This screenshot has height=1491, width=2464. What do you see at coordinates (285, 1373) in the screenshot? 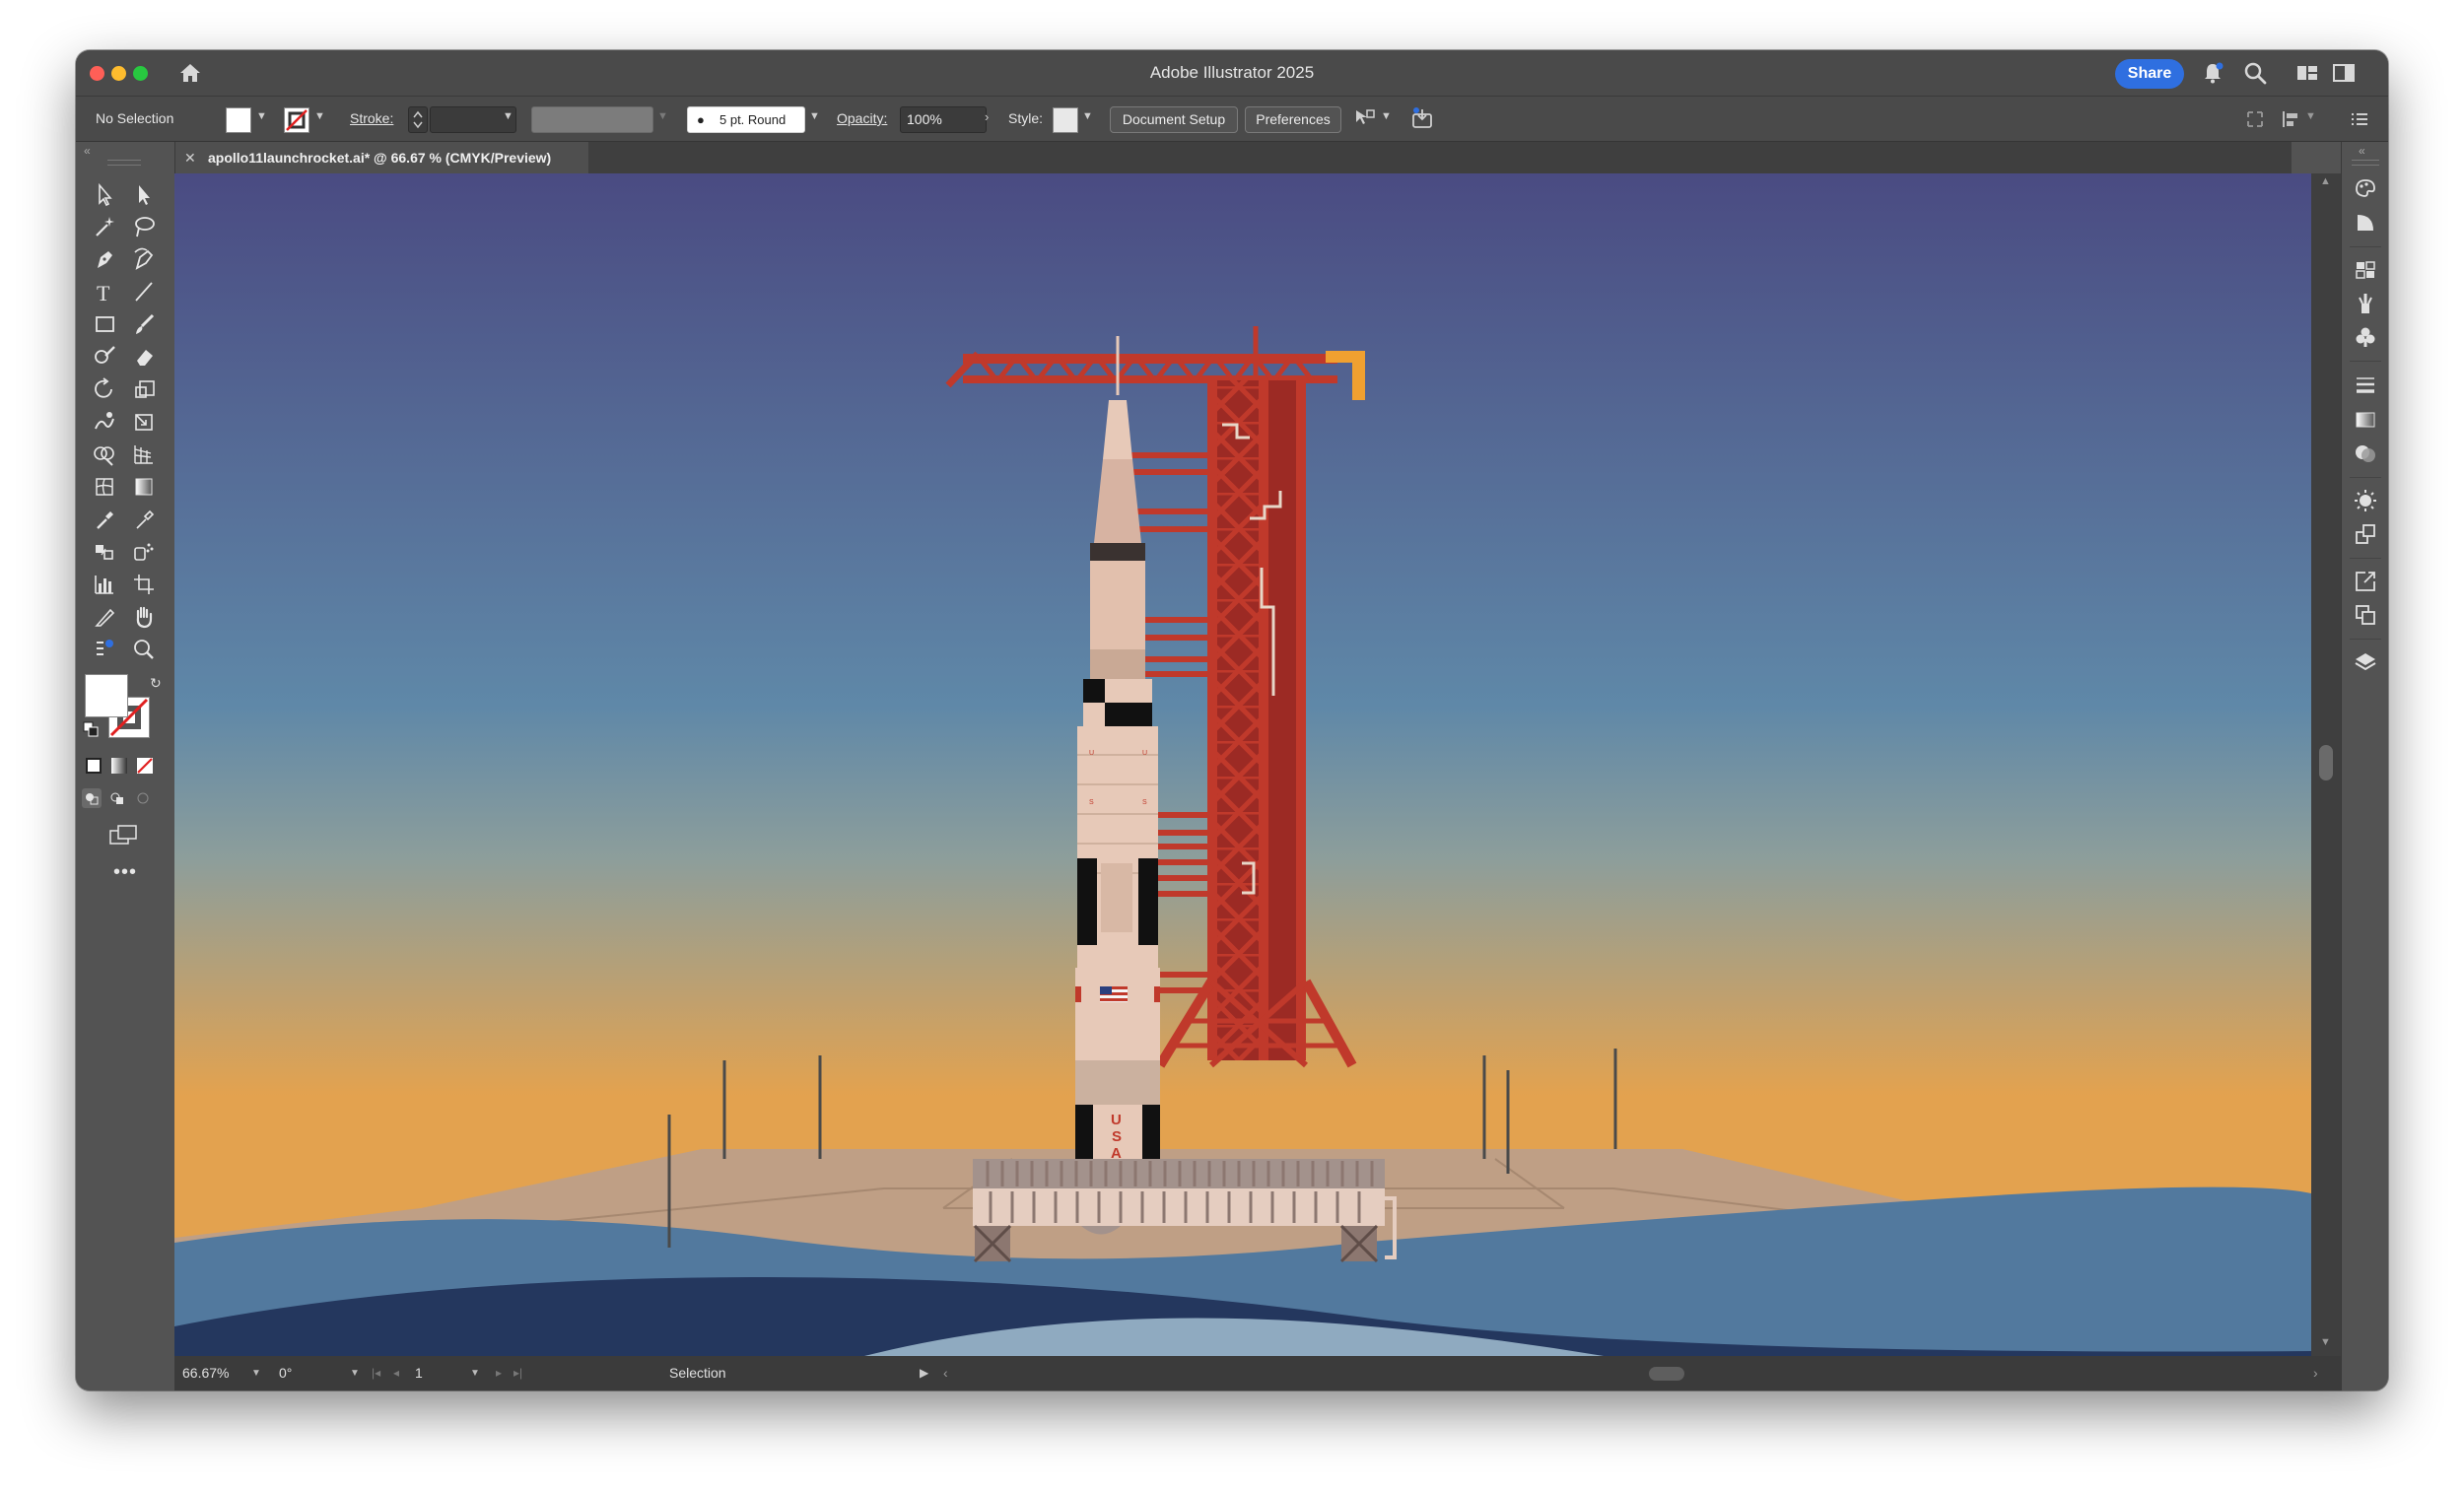
I see `rotation-value: 0°` at bounding box center [285, 1373].